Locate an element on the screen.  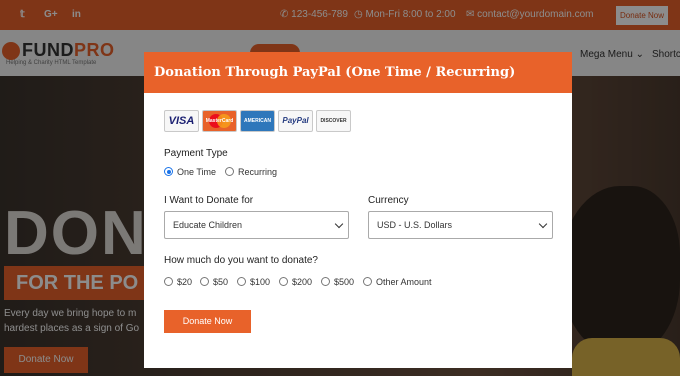
donate-for-label: I Want to Donate for is located at coordinates (209, 200).